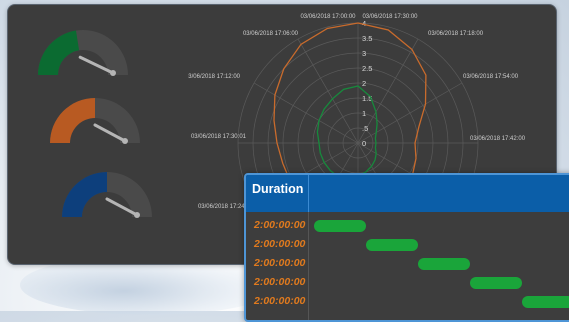  Describe the element at coordinates (59, 52) in the screenshot. I see `gauge-green-fill` at that location.